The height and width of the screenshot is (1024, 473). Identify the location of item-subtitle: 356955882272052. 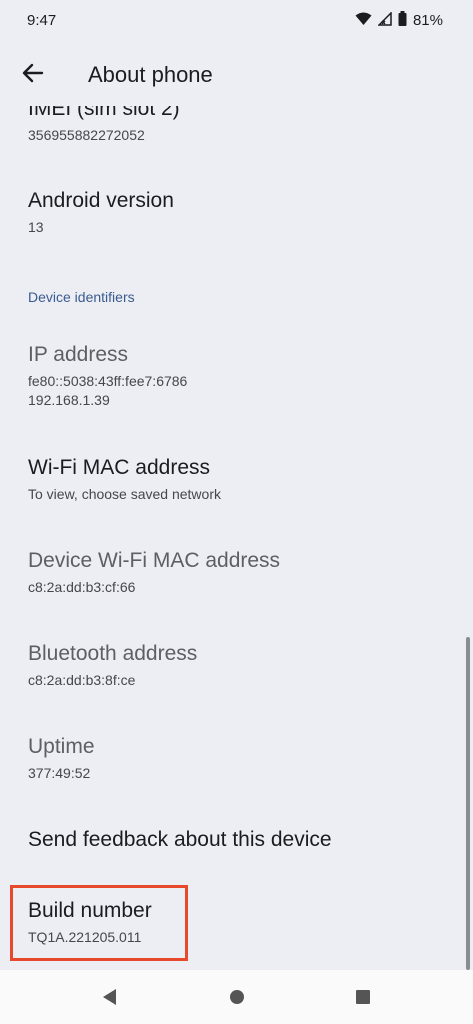
(86, 135).